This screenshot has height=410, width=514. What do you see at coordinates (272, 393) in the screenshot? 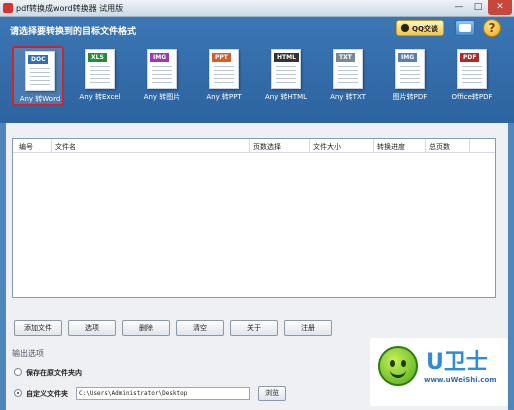
I see `browse-button: 浏览` at bounding box center [272, 393].